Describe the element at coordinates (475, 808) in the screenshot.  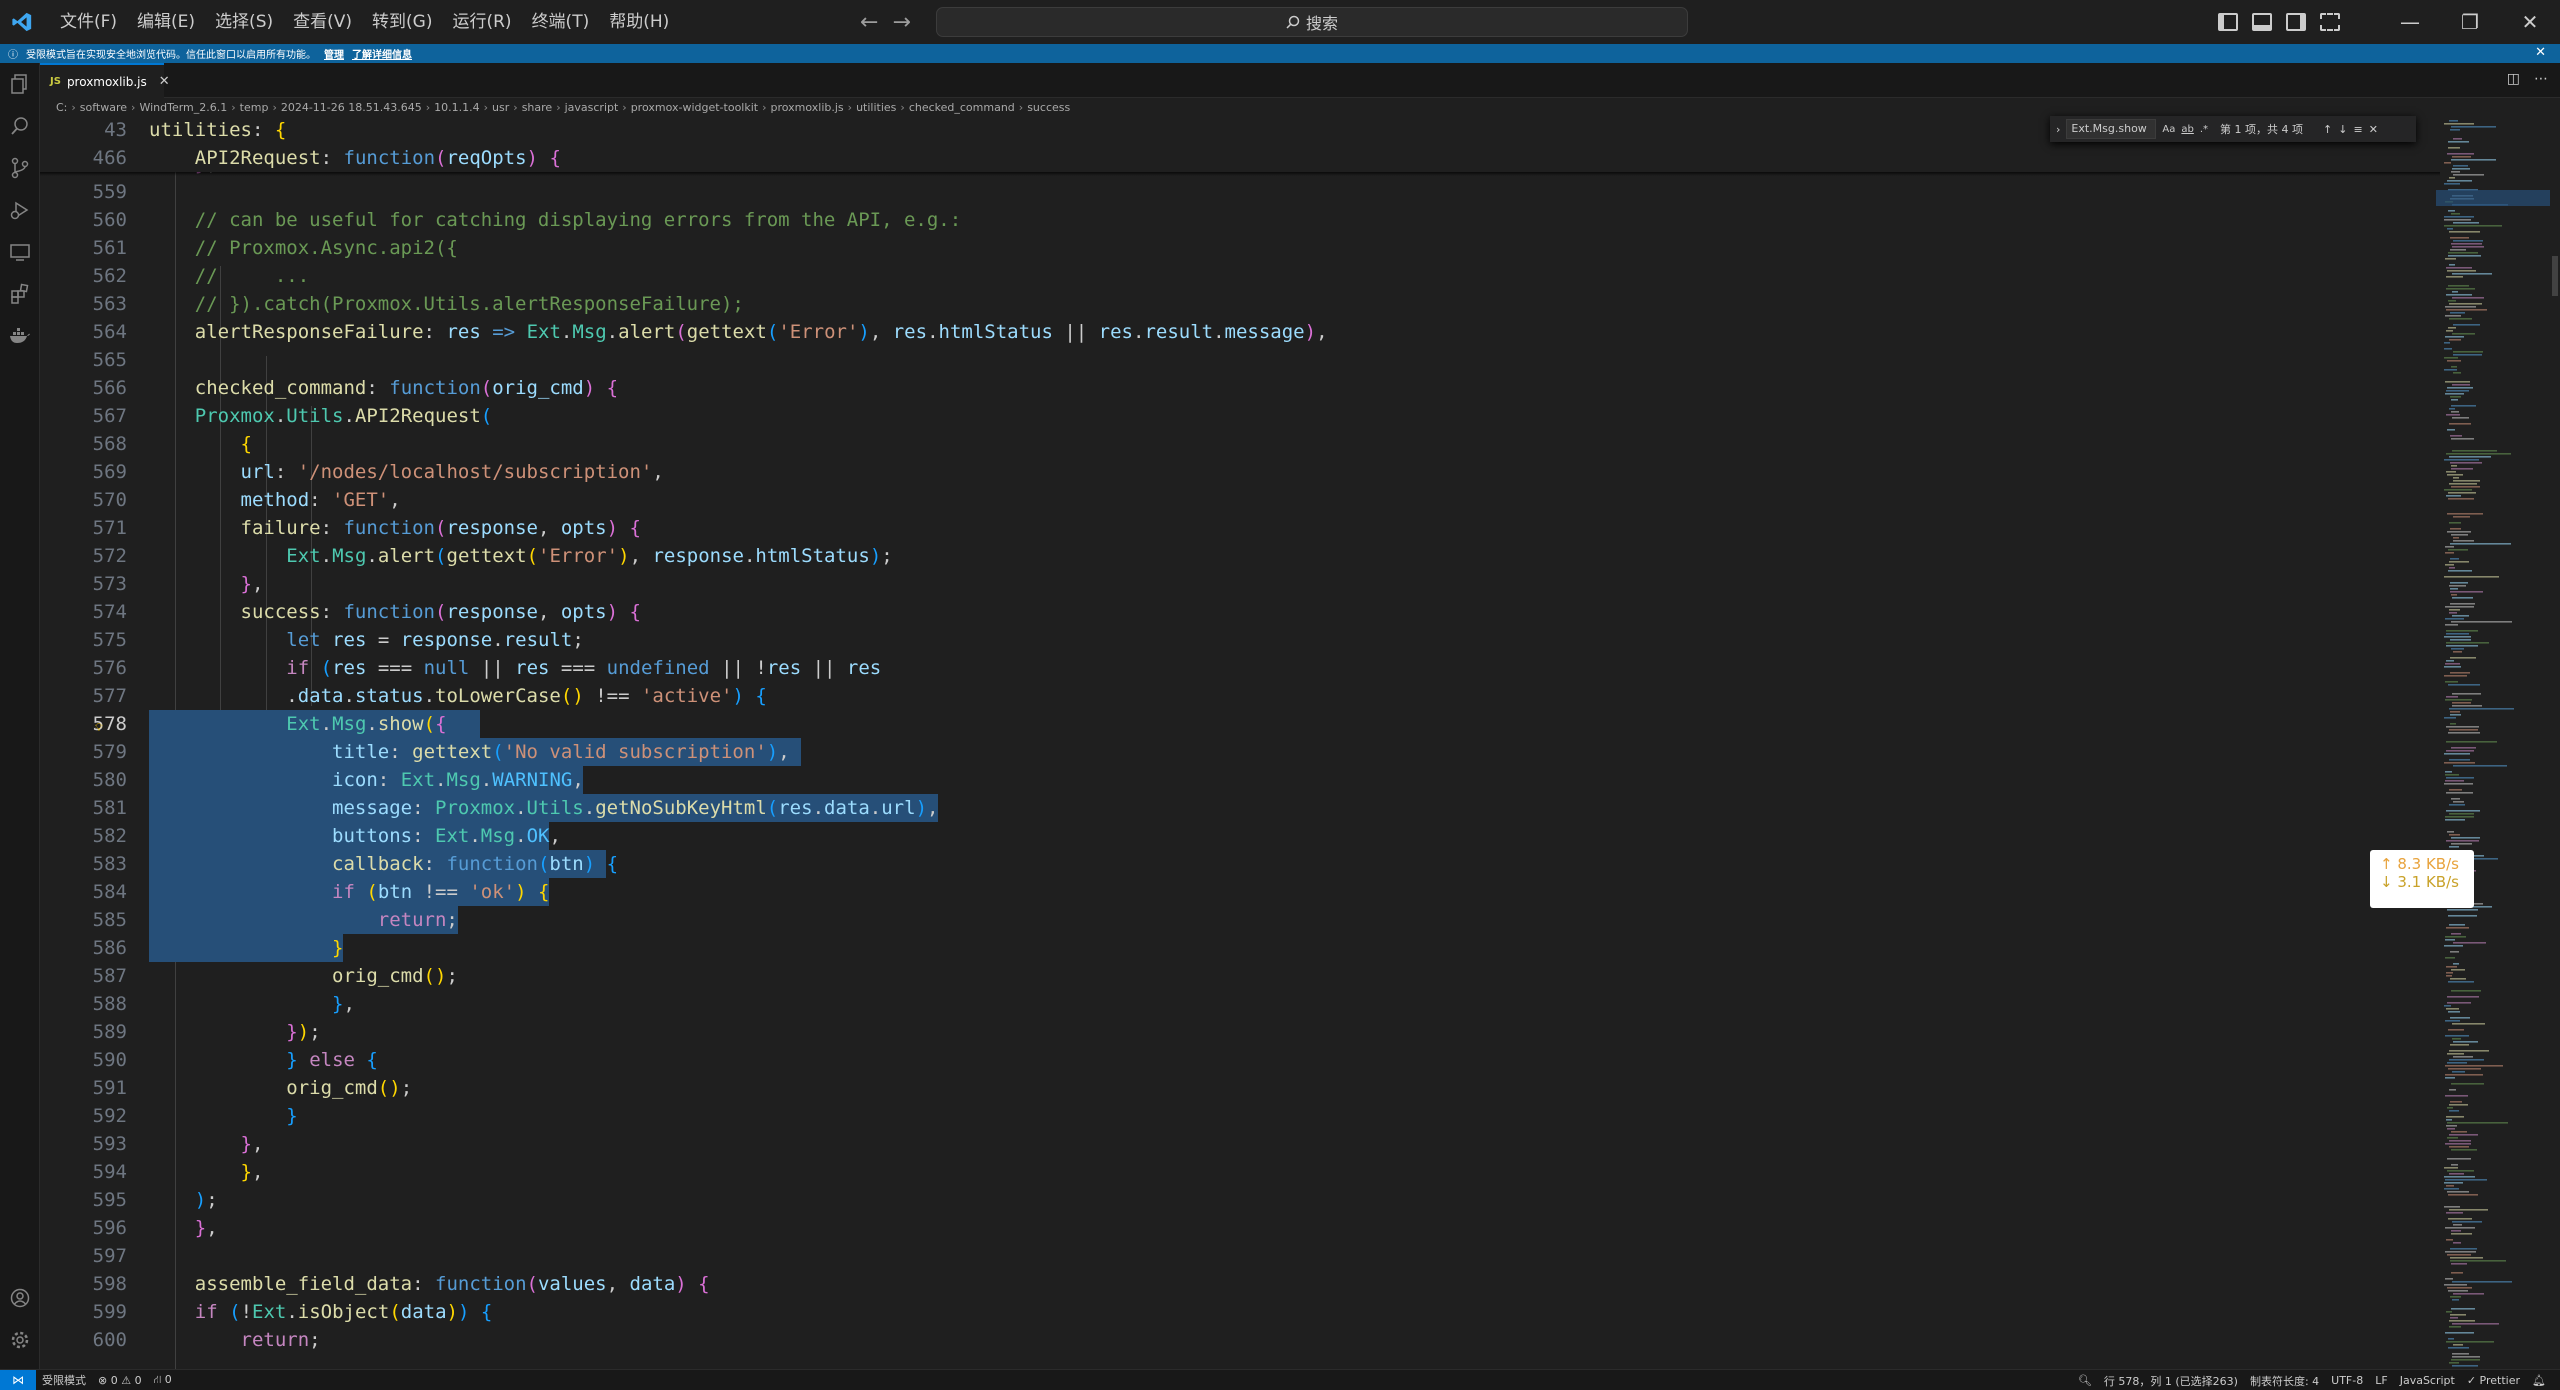
I see `code-token: Proxmox` at that location.